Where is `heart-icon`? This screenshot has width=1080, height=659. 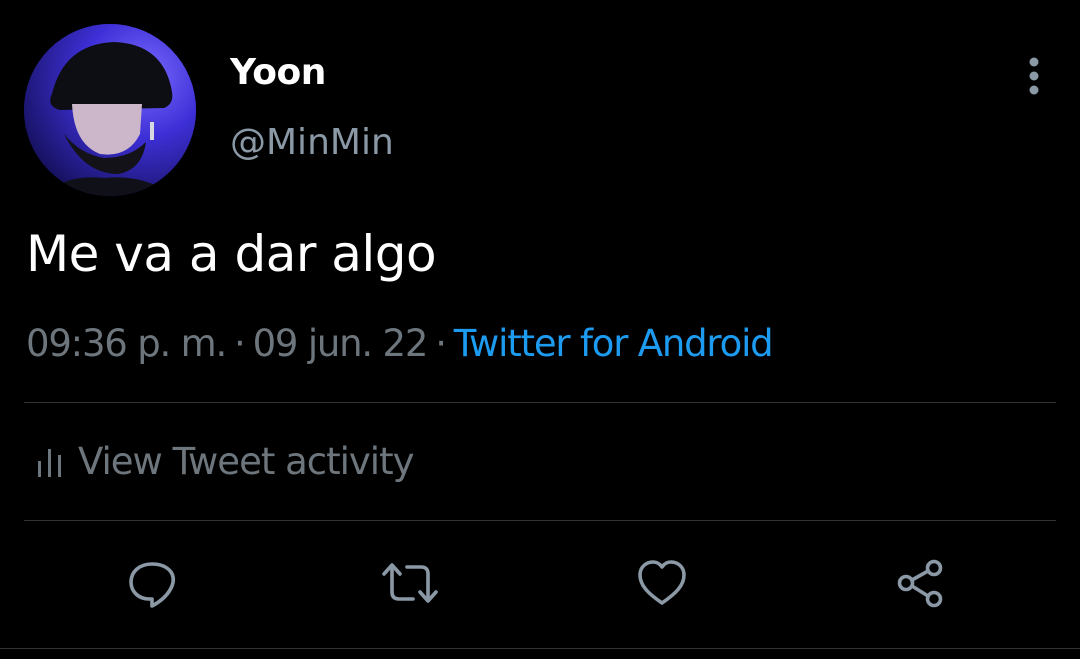 heart-icon is located at coordinates (662, 582).